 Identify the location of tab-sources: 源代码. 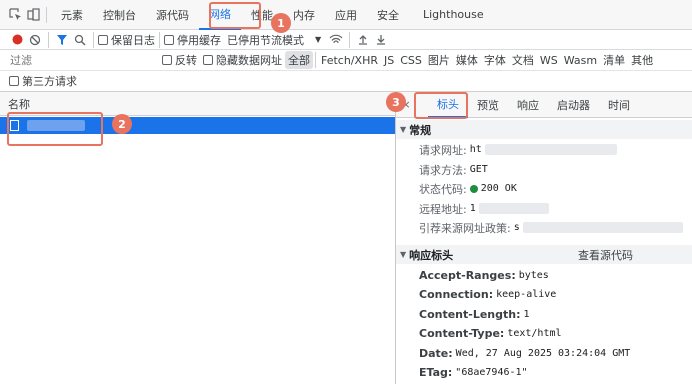
(172, 15).